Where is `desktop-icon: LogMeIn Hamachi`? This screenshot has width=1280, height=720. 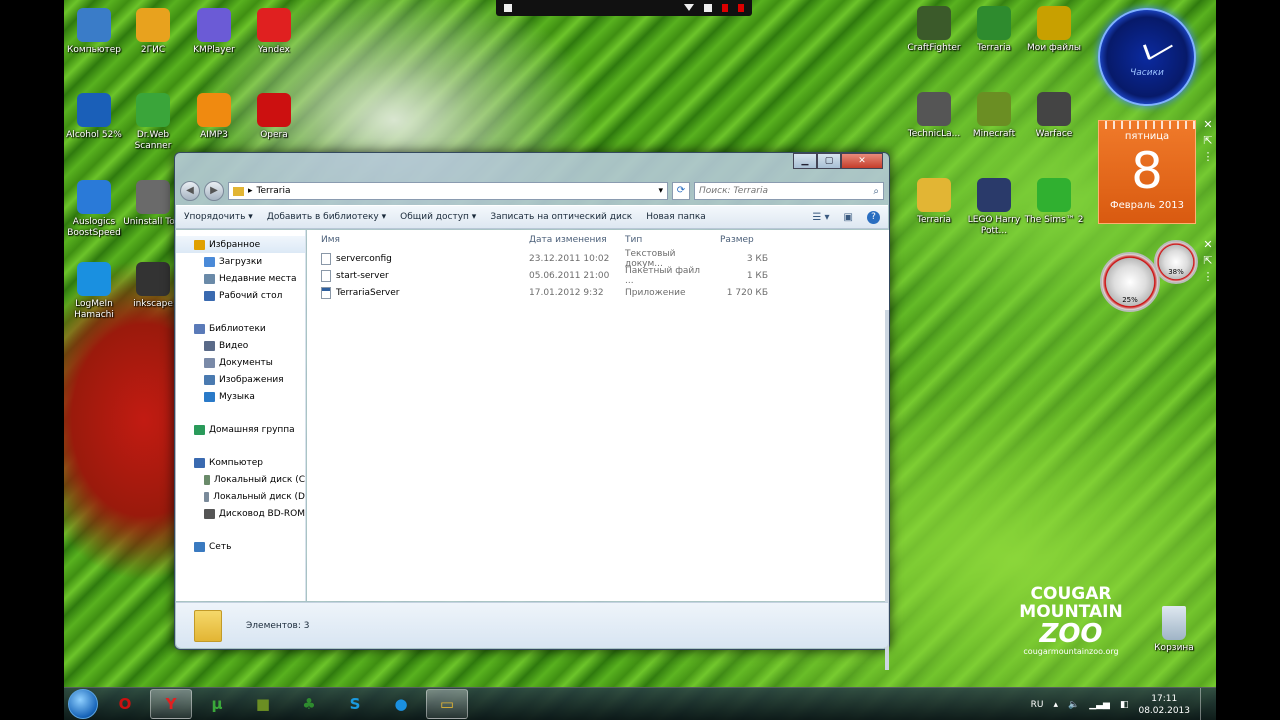
desktop-icon: LogMeIn Hamachi is located at coordinates (95, 291).